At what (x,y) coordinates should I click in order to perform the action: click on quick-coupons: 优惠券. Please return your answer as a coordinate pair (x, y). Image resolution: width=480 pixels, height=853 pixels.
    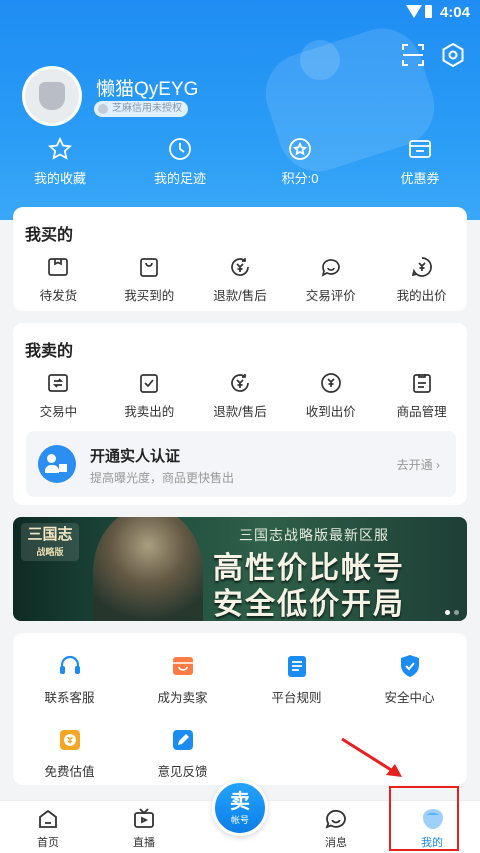
    Looking at the image, I should click on (420, 162).